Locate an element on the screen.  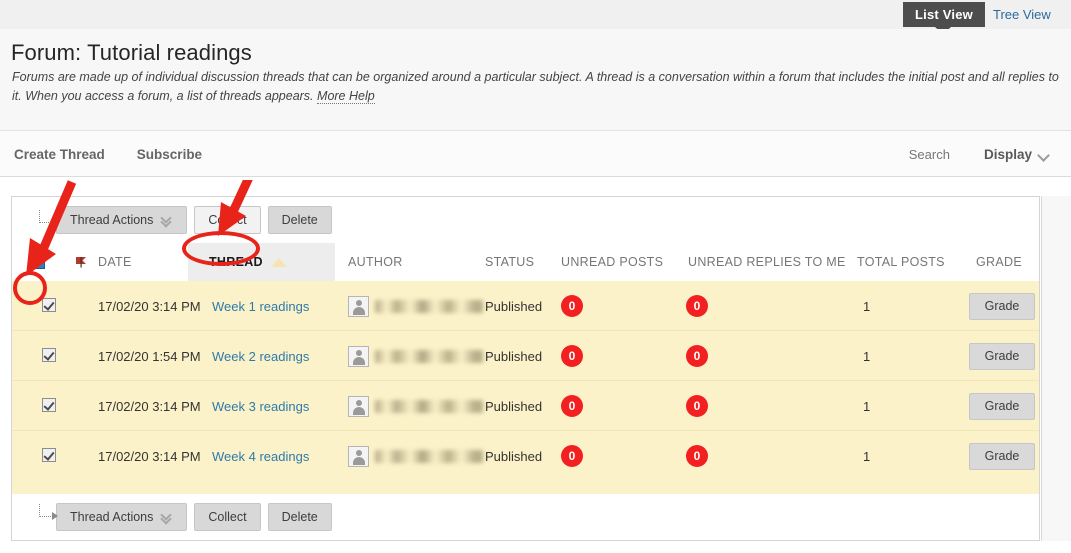
tab-tree-view: Tree View is located at coordinates (1022, 14).